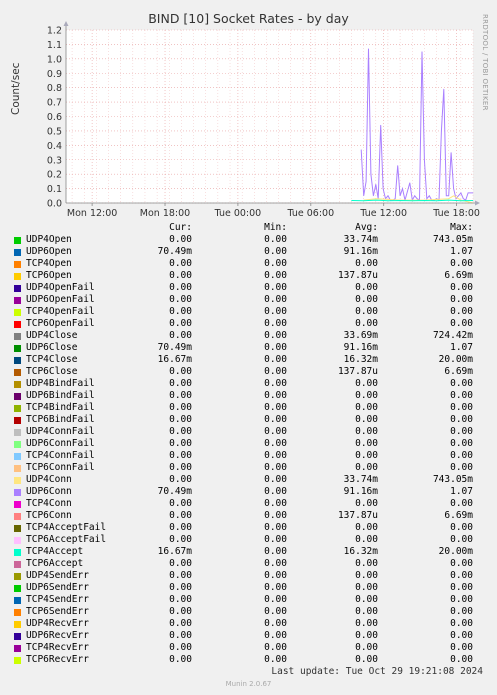  Describe the element at coordinates (60, 383) in the screenshot. I see `legend-name: UDP4BindFail` at that location.